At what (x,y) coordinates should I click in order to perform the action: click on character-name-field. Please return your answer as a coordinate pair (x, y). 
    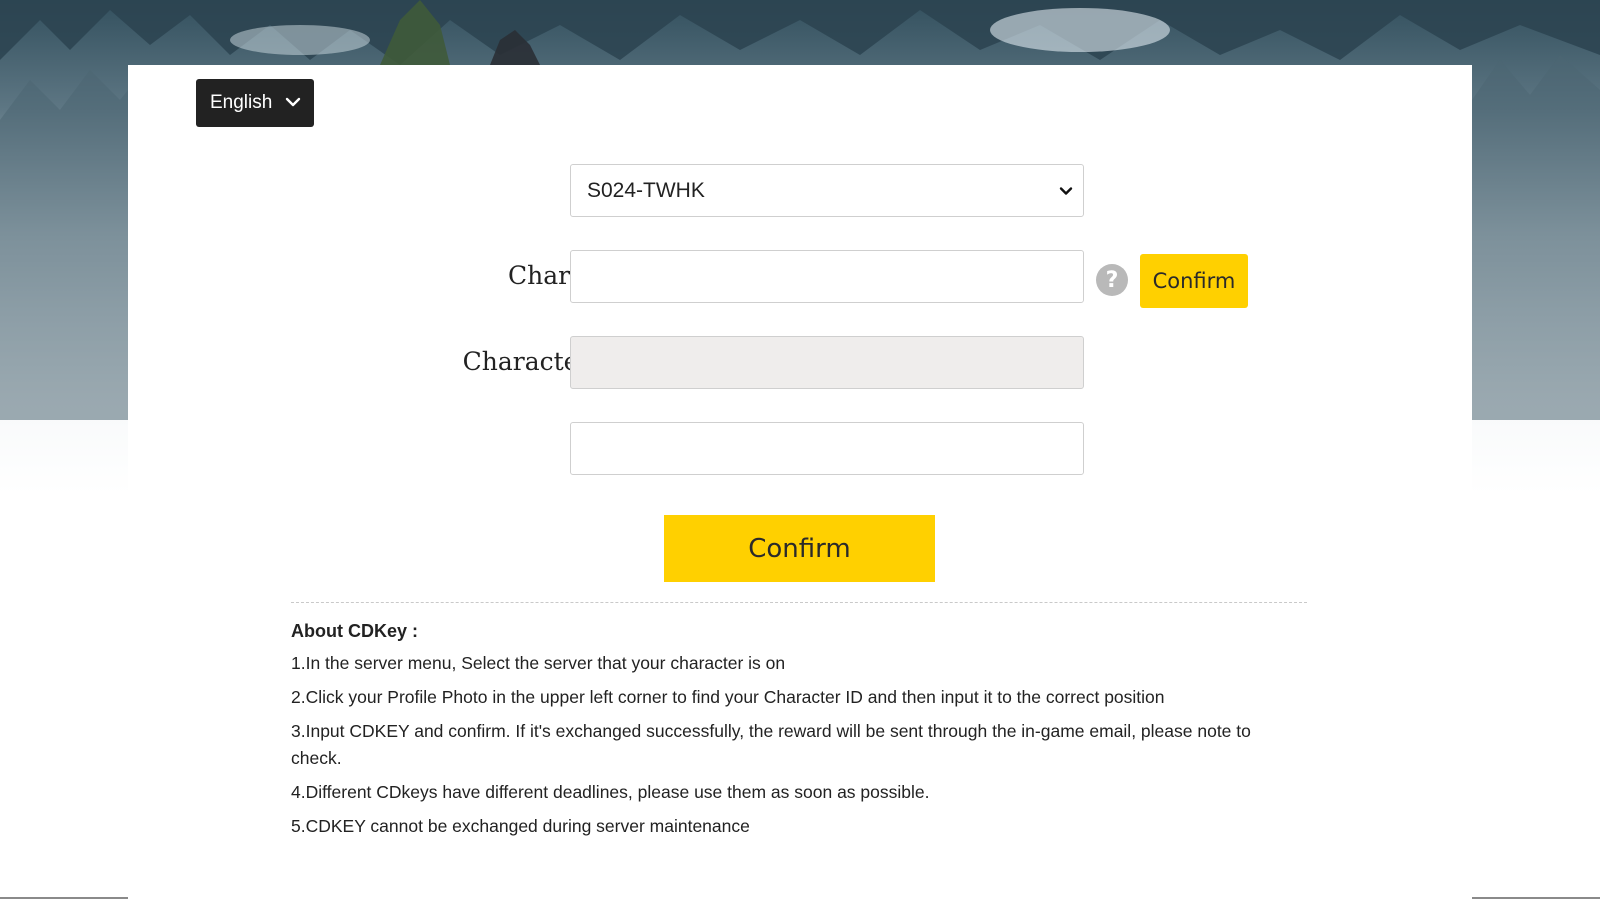
    Looking at the image, I should click on (827, 362).